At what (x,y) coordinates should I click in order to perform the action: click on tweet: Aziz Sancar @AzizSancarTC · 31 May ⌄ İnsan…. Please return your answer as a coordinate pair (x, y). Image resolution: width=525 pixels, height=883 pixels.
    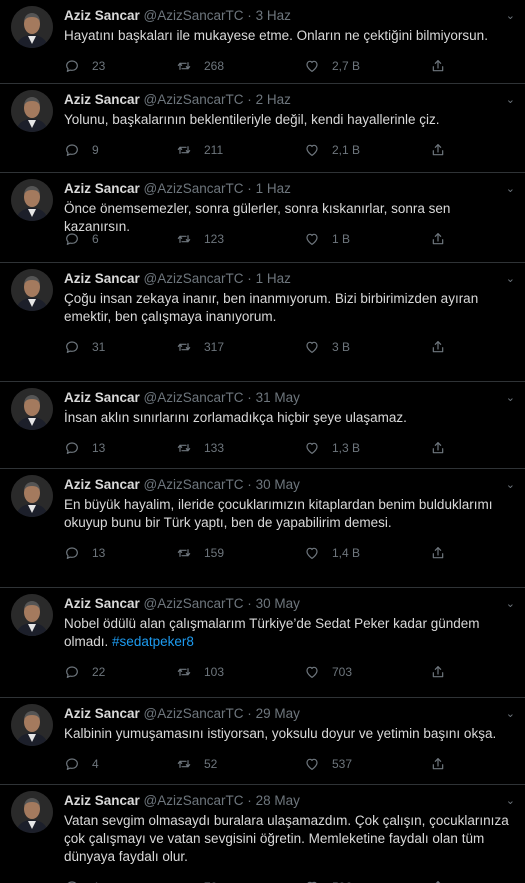
    Looking at the image, I should click on (262, 425).